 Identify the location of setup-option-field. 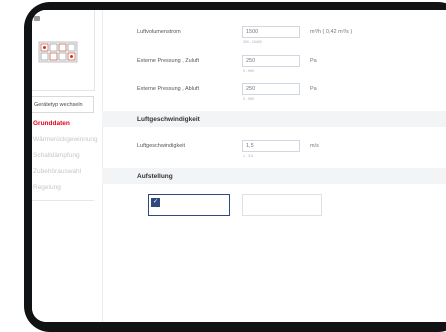
(282, 205).